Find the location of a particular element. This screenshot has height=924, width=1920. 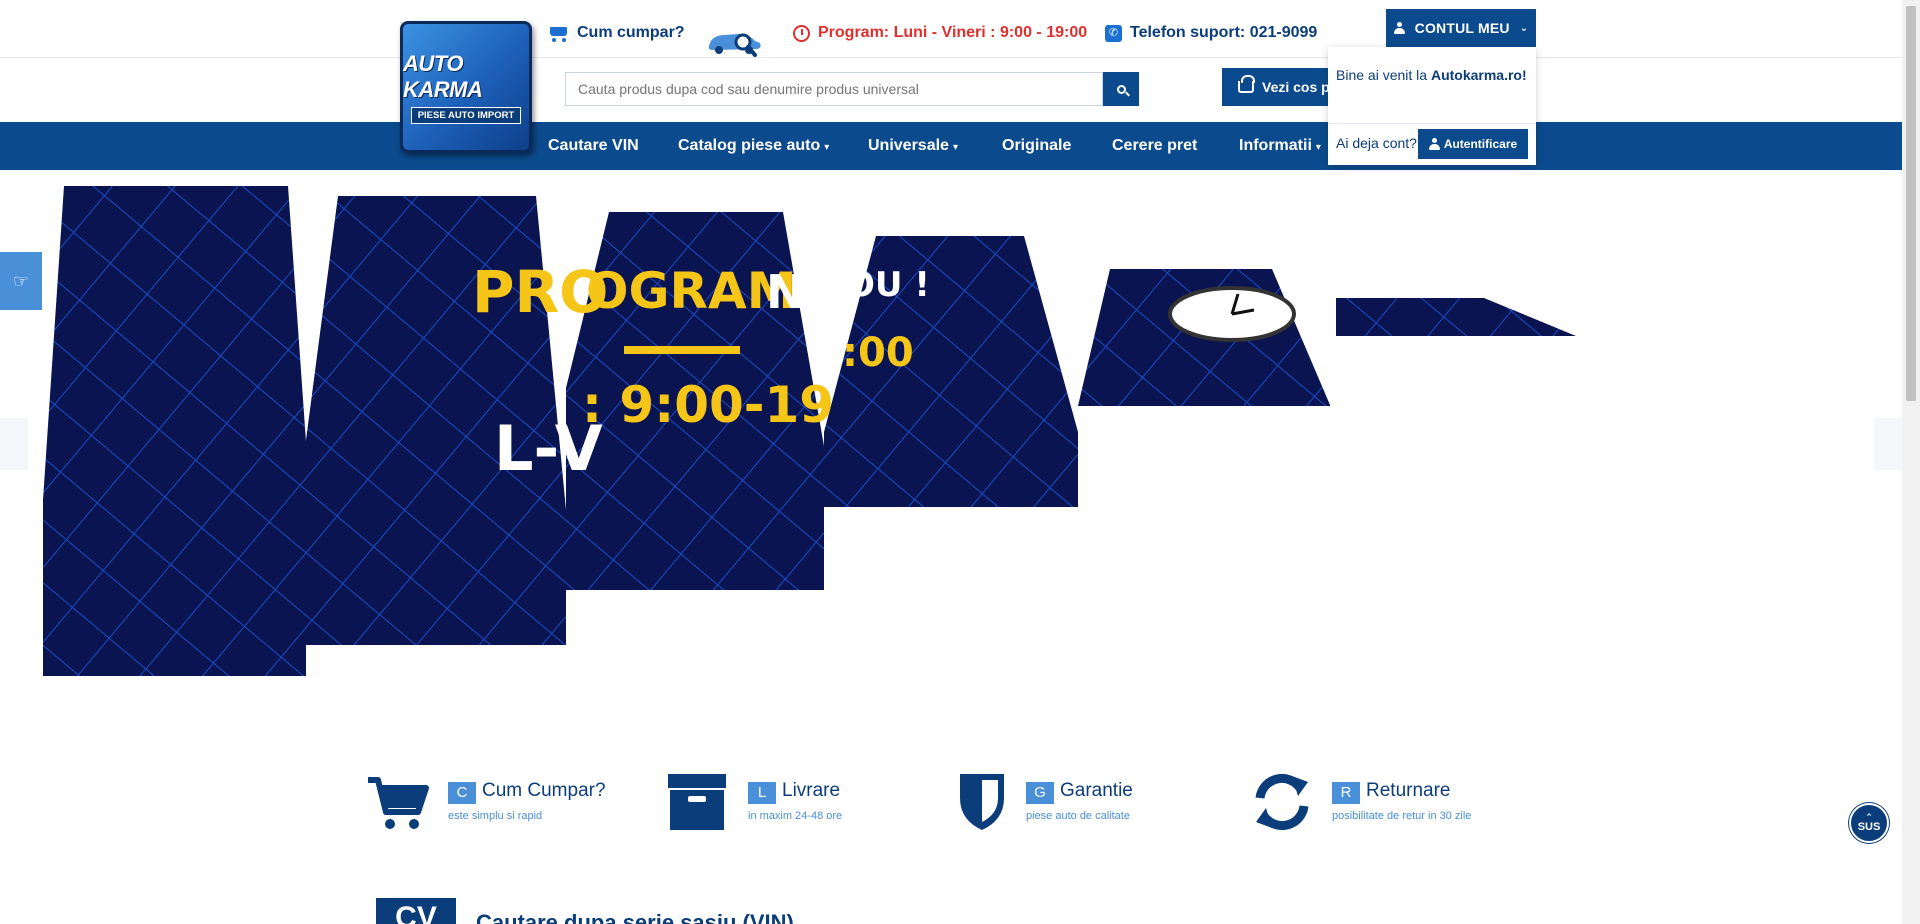

refresh-icon is located at coordinates (1282, 802).